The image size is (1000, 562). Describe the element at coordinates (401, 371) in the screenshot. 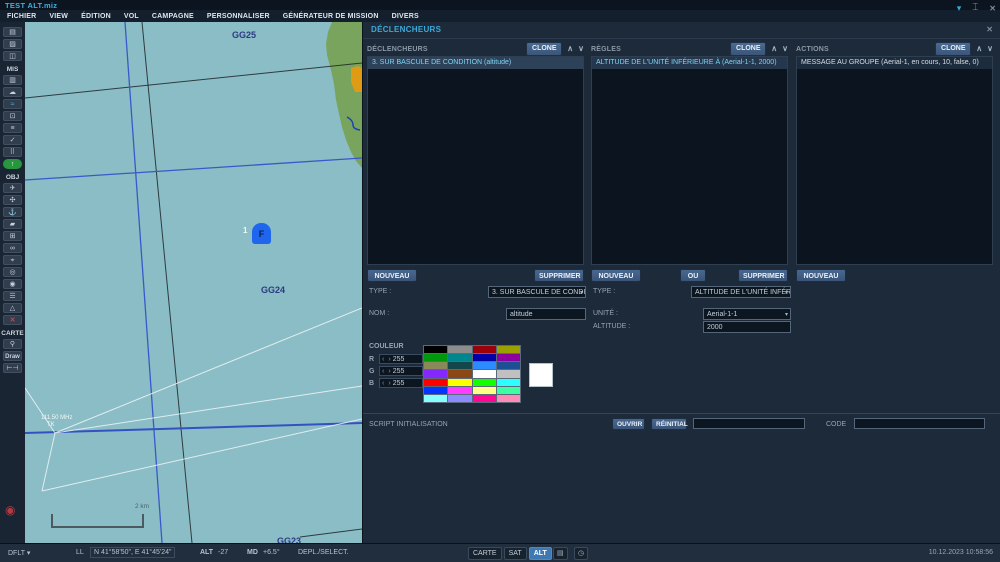

I see `green-channel-stepper: ‹ › 255` at that location.